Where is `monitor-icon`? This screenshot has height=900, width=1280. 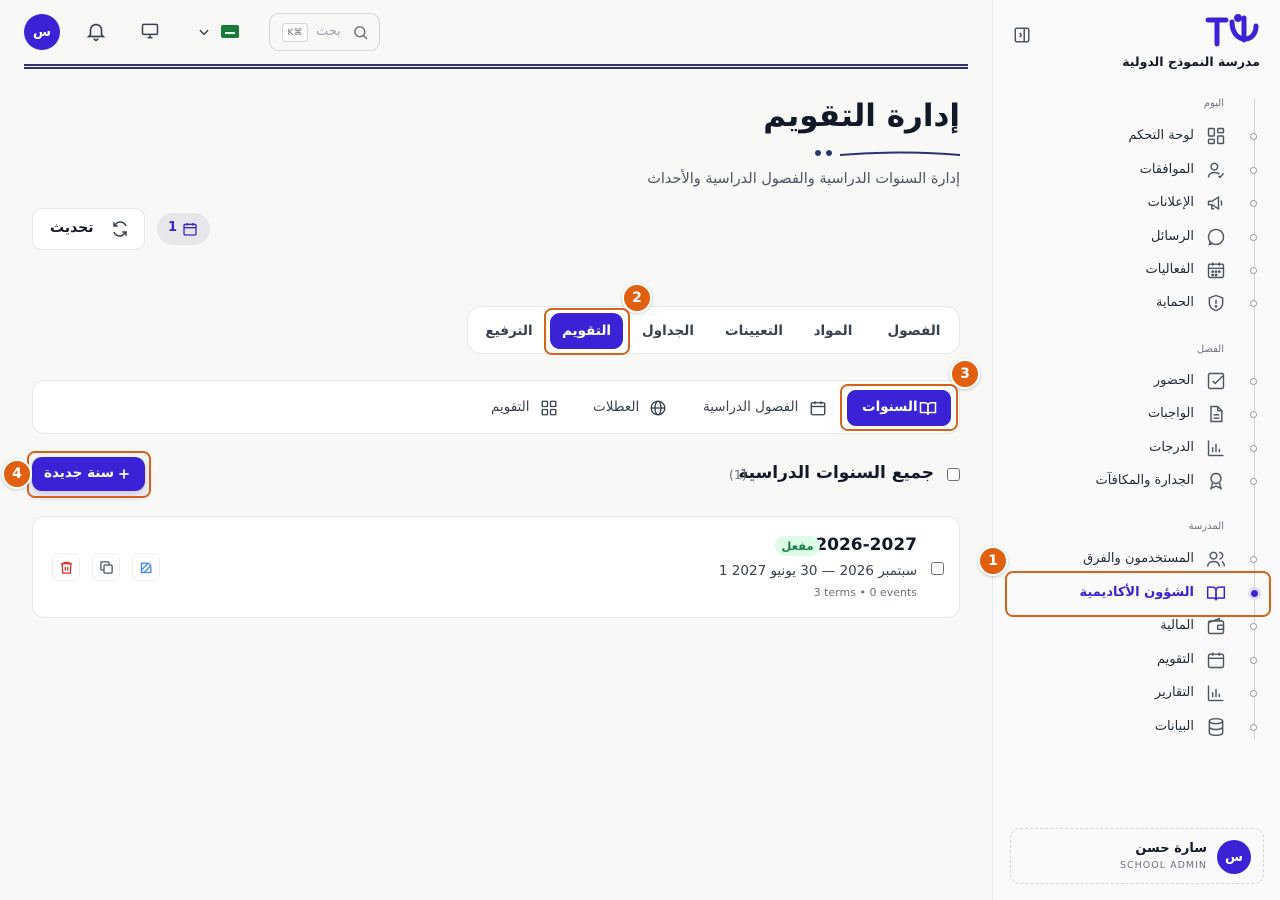
monitor-icon is located at coordinates (150, 31).